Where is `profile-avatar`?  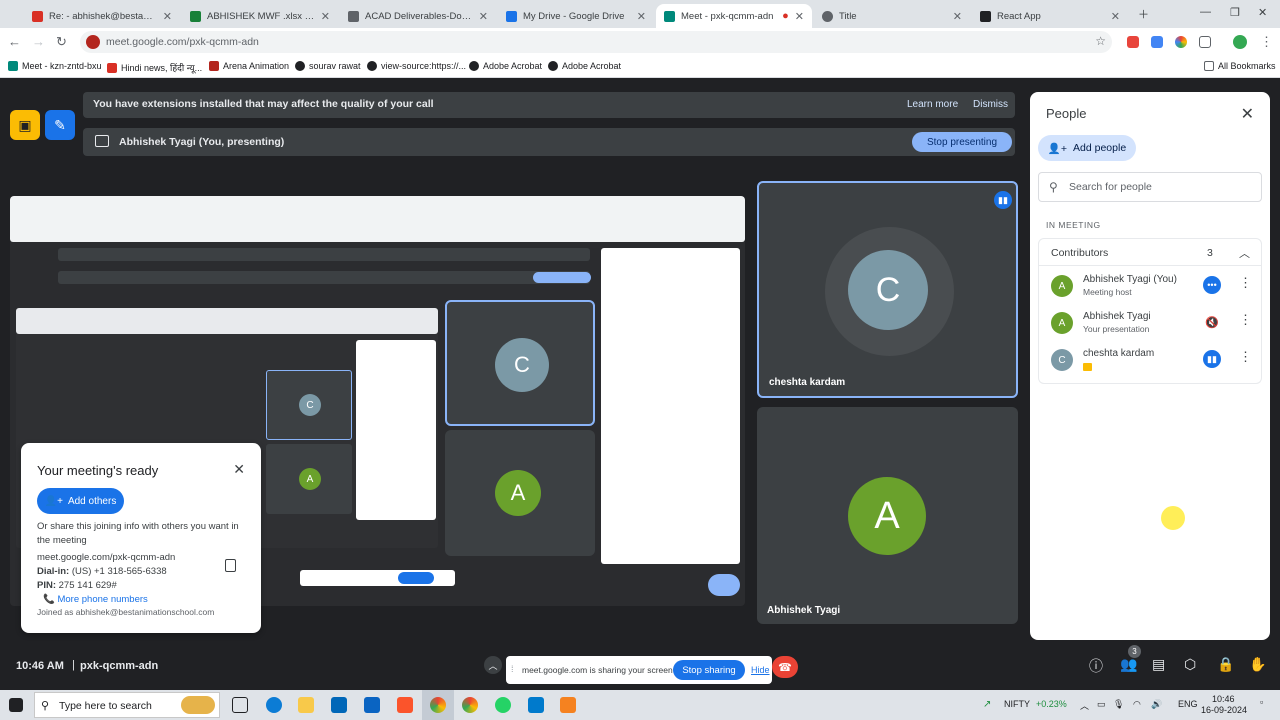
profile-avatar is located at coordinates (1240, 42).